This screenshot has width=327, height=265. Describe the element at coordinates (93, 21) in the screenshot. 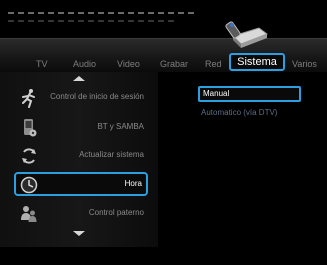

I see `top-decoration-faint` at that location.